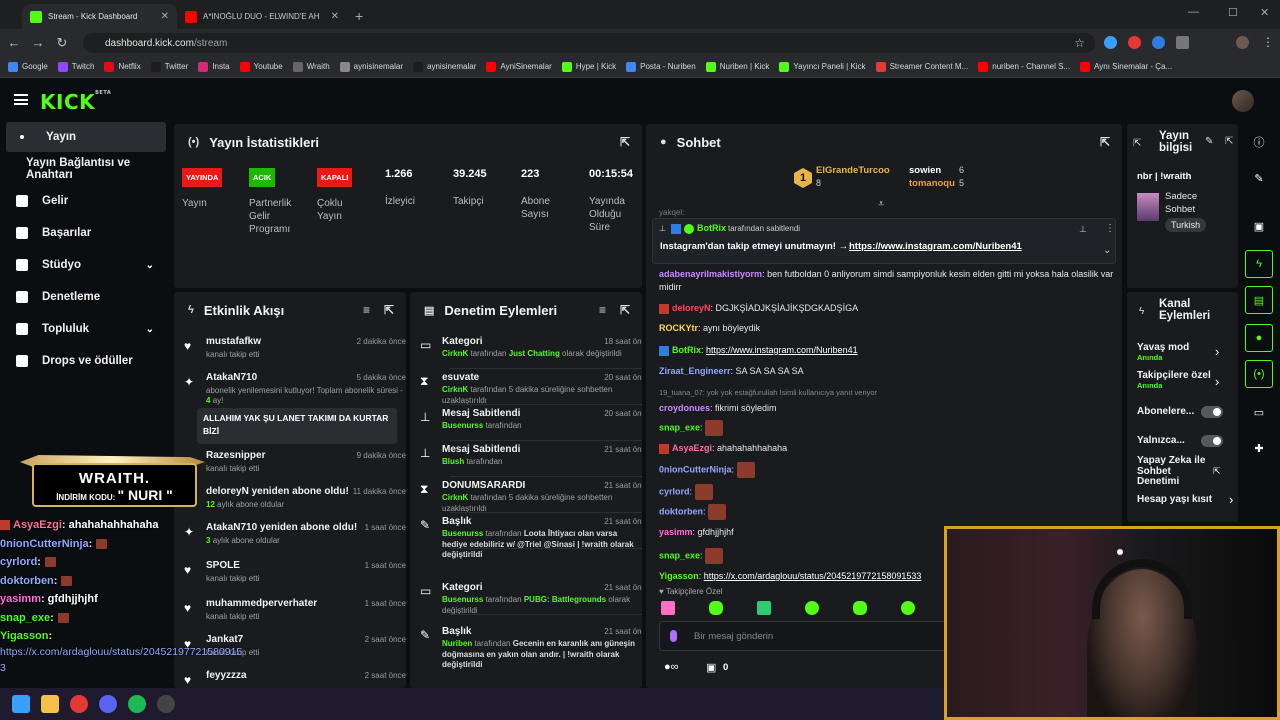 The height and width of the screenshot is (720, 1280). I want to click on tab-kick-dashboard: Stream - Kick Dashboard ✕, so click(99, 16).